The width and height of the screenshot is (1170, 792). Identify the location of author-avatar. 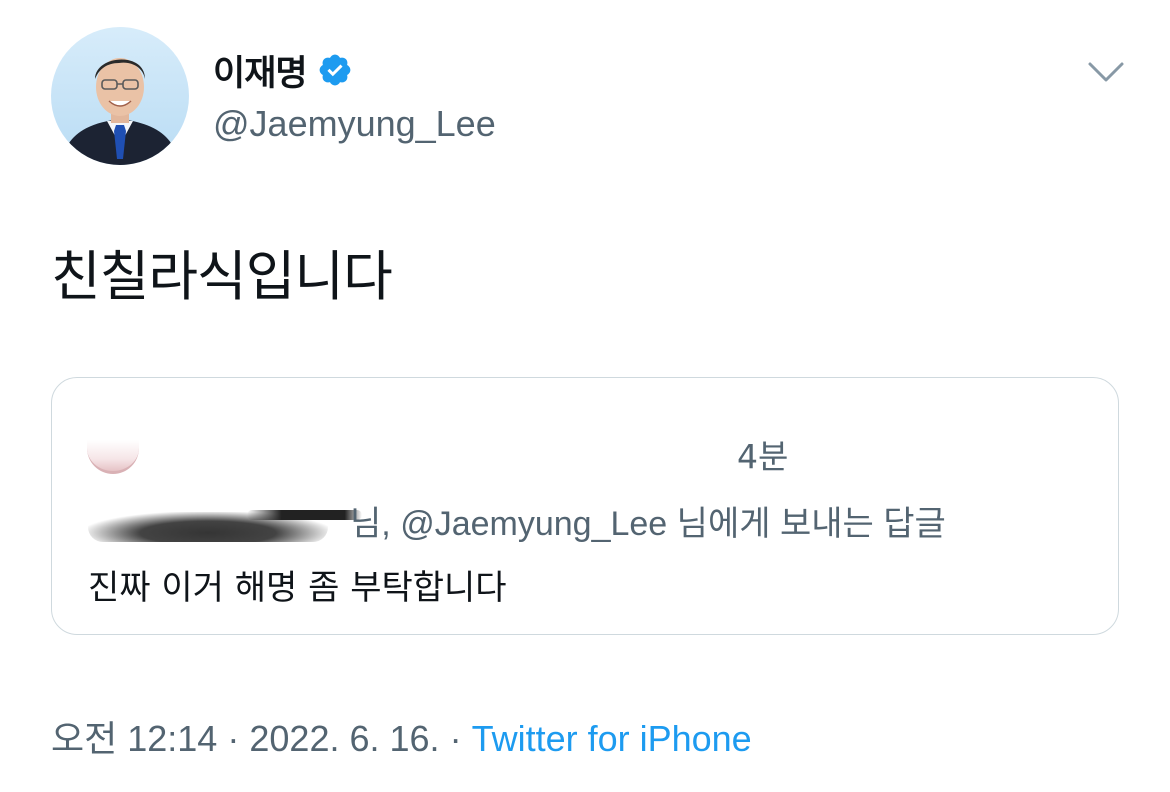
(120, 96).